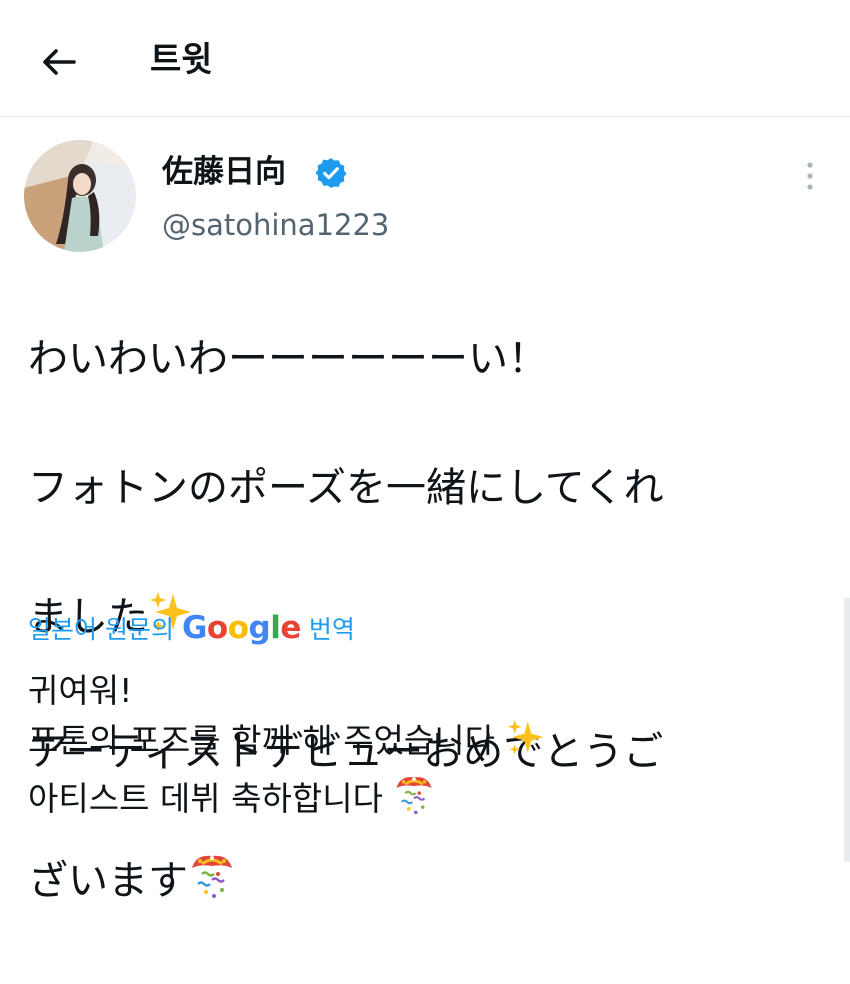 This screenshot has height=984, width=850. I want to click on tweet-line: わいわいわーーーーーーい！, so click(288, 358).